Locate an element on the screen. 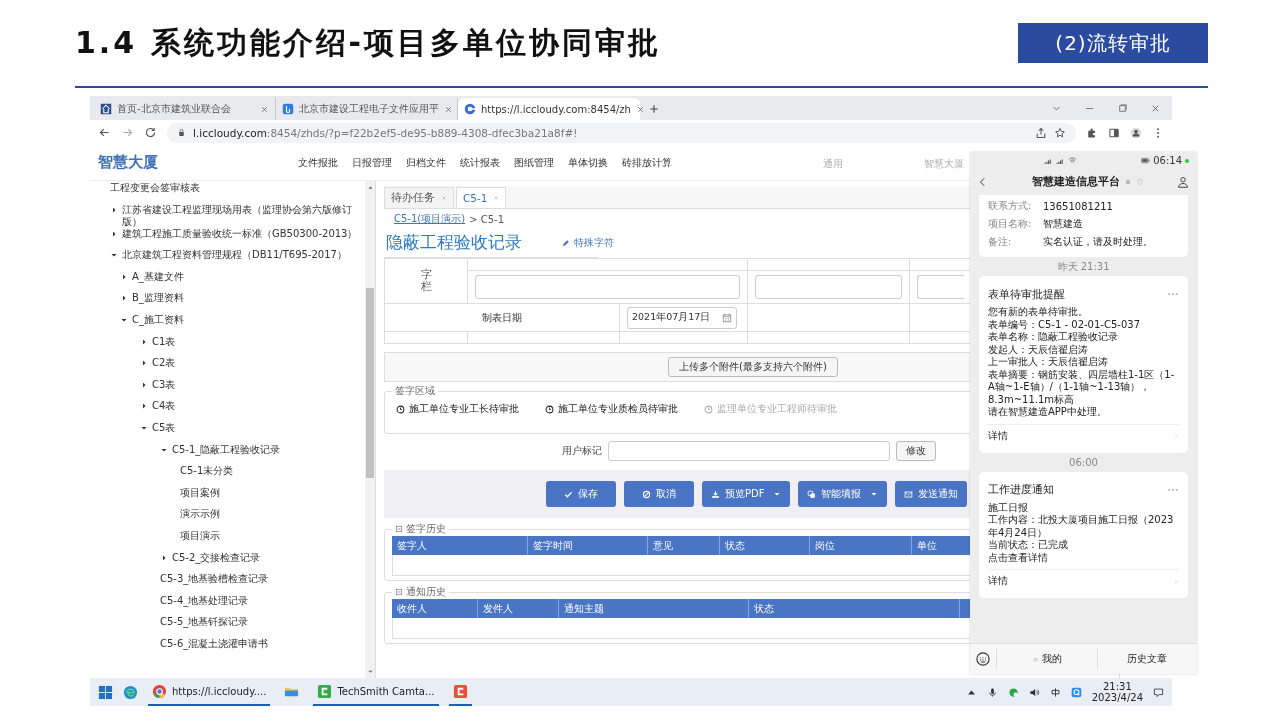  timestamp: 昨天 21:31 is located at coordinates (1083, 267).